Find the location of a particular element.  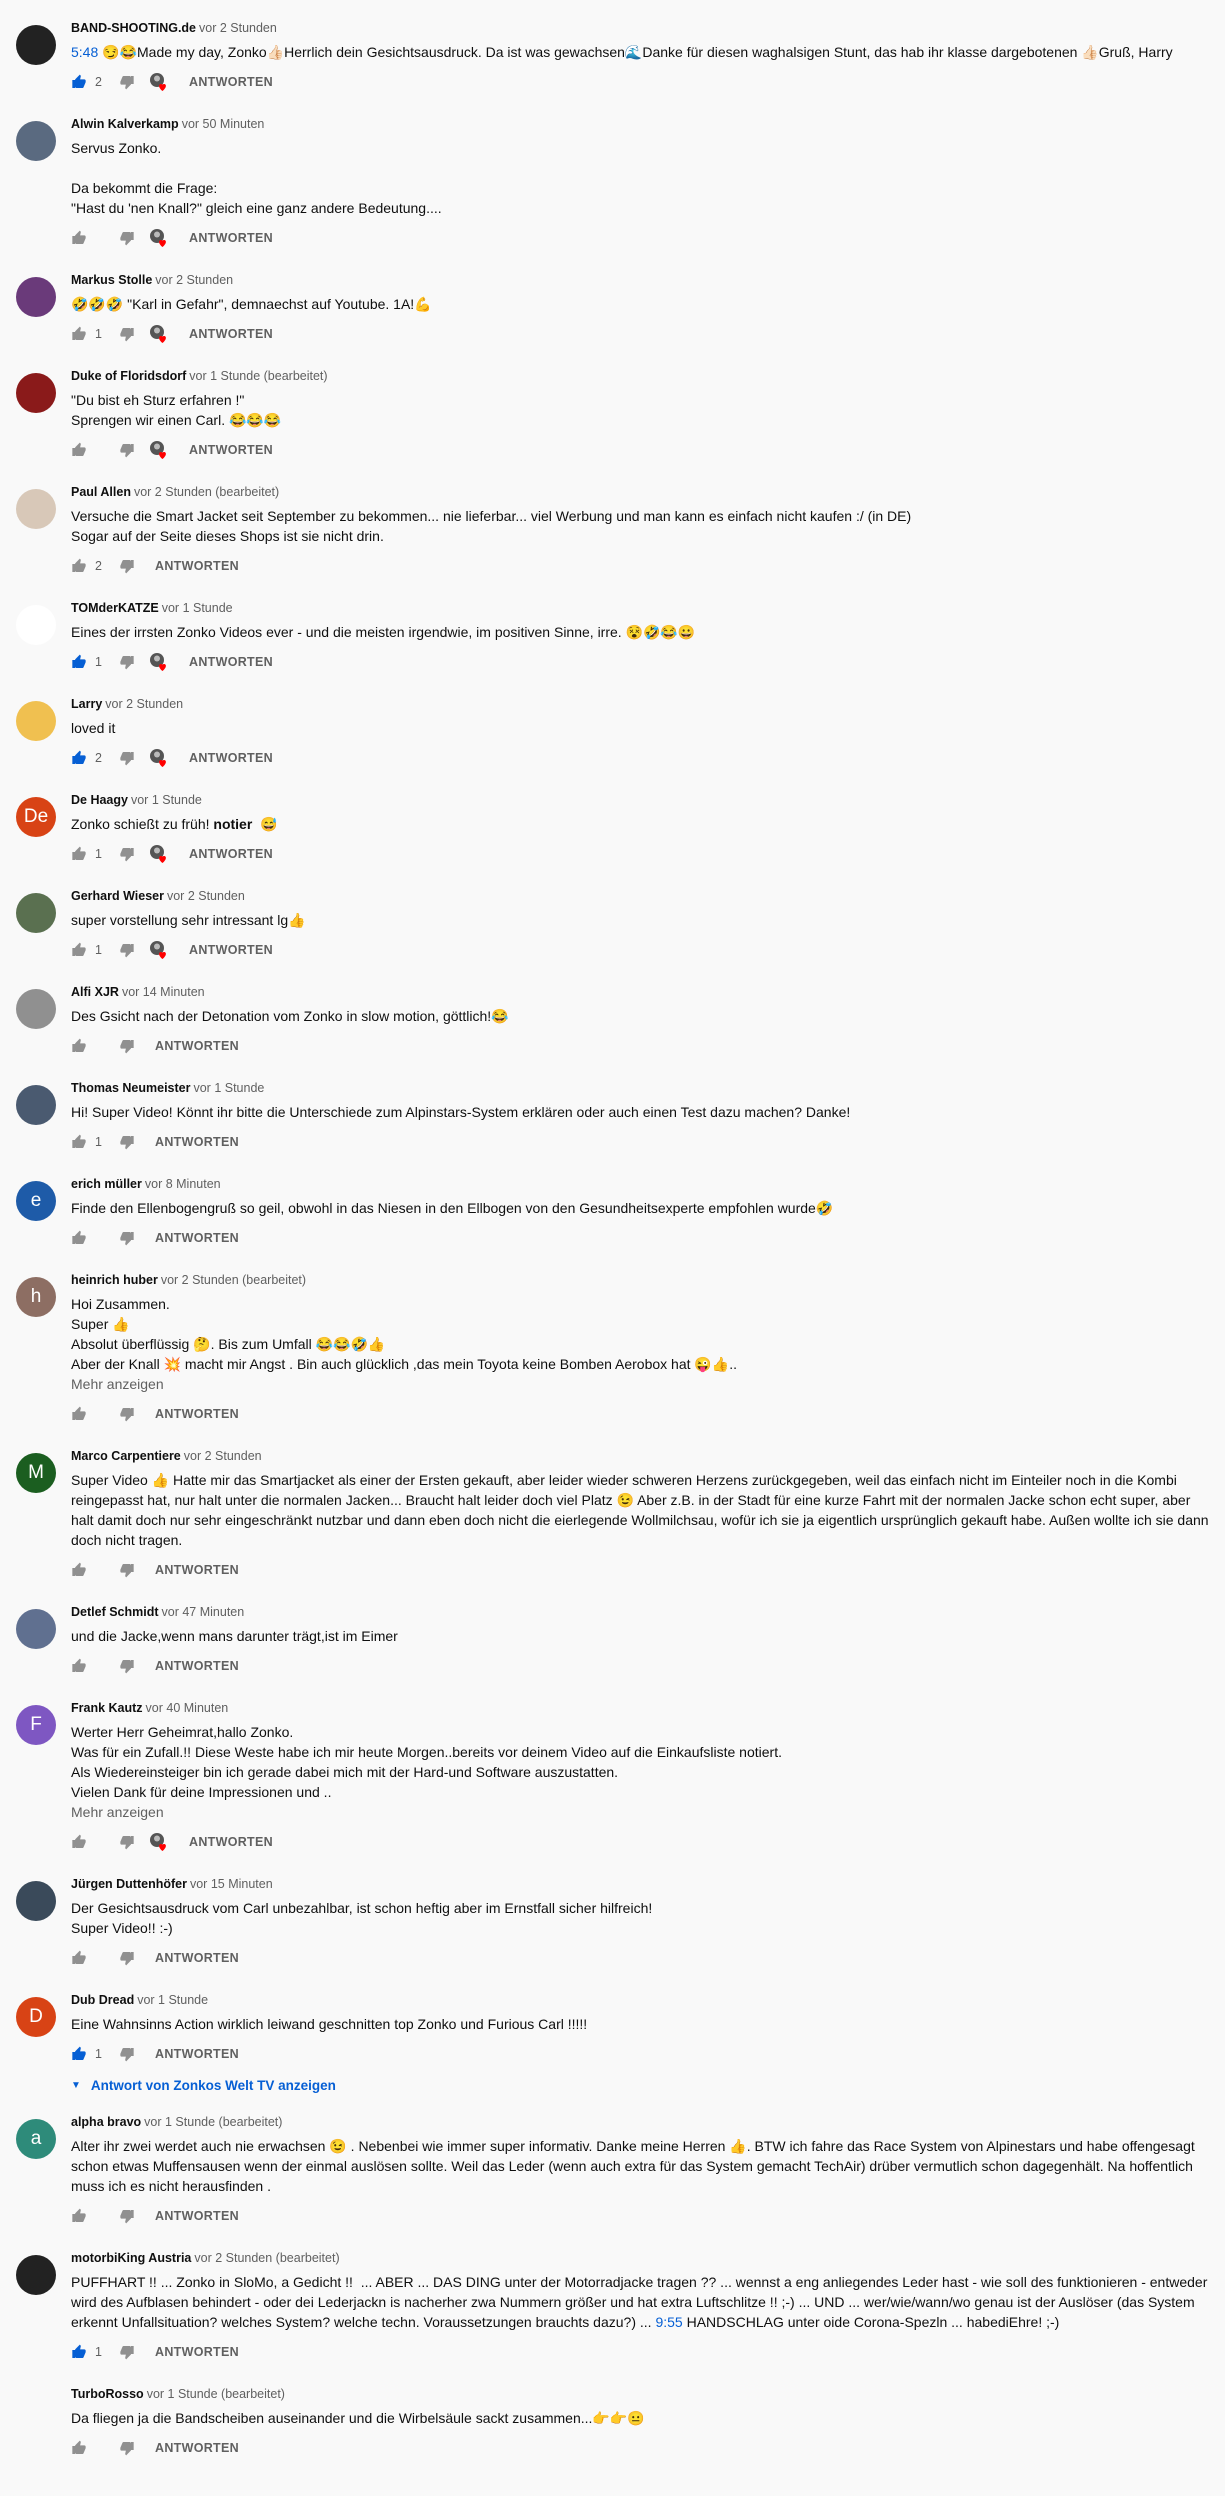

avatar: a is located at coordinates (36, 2139).